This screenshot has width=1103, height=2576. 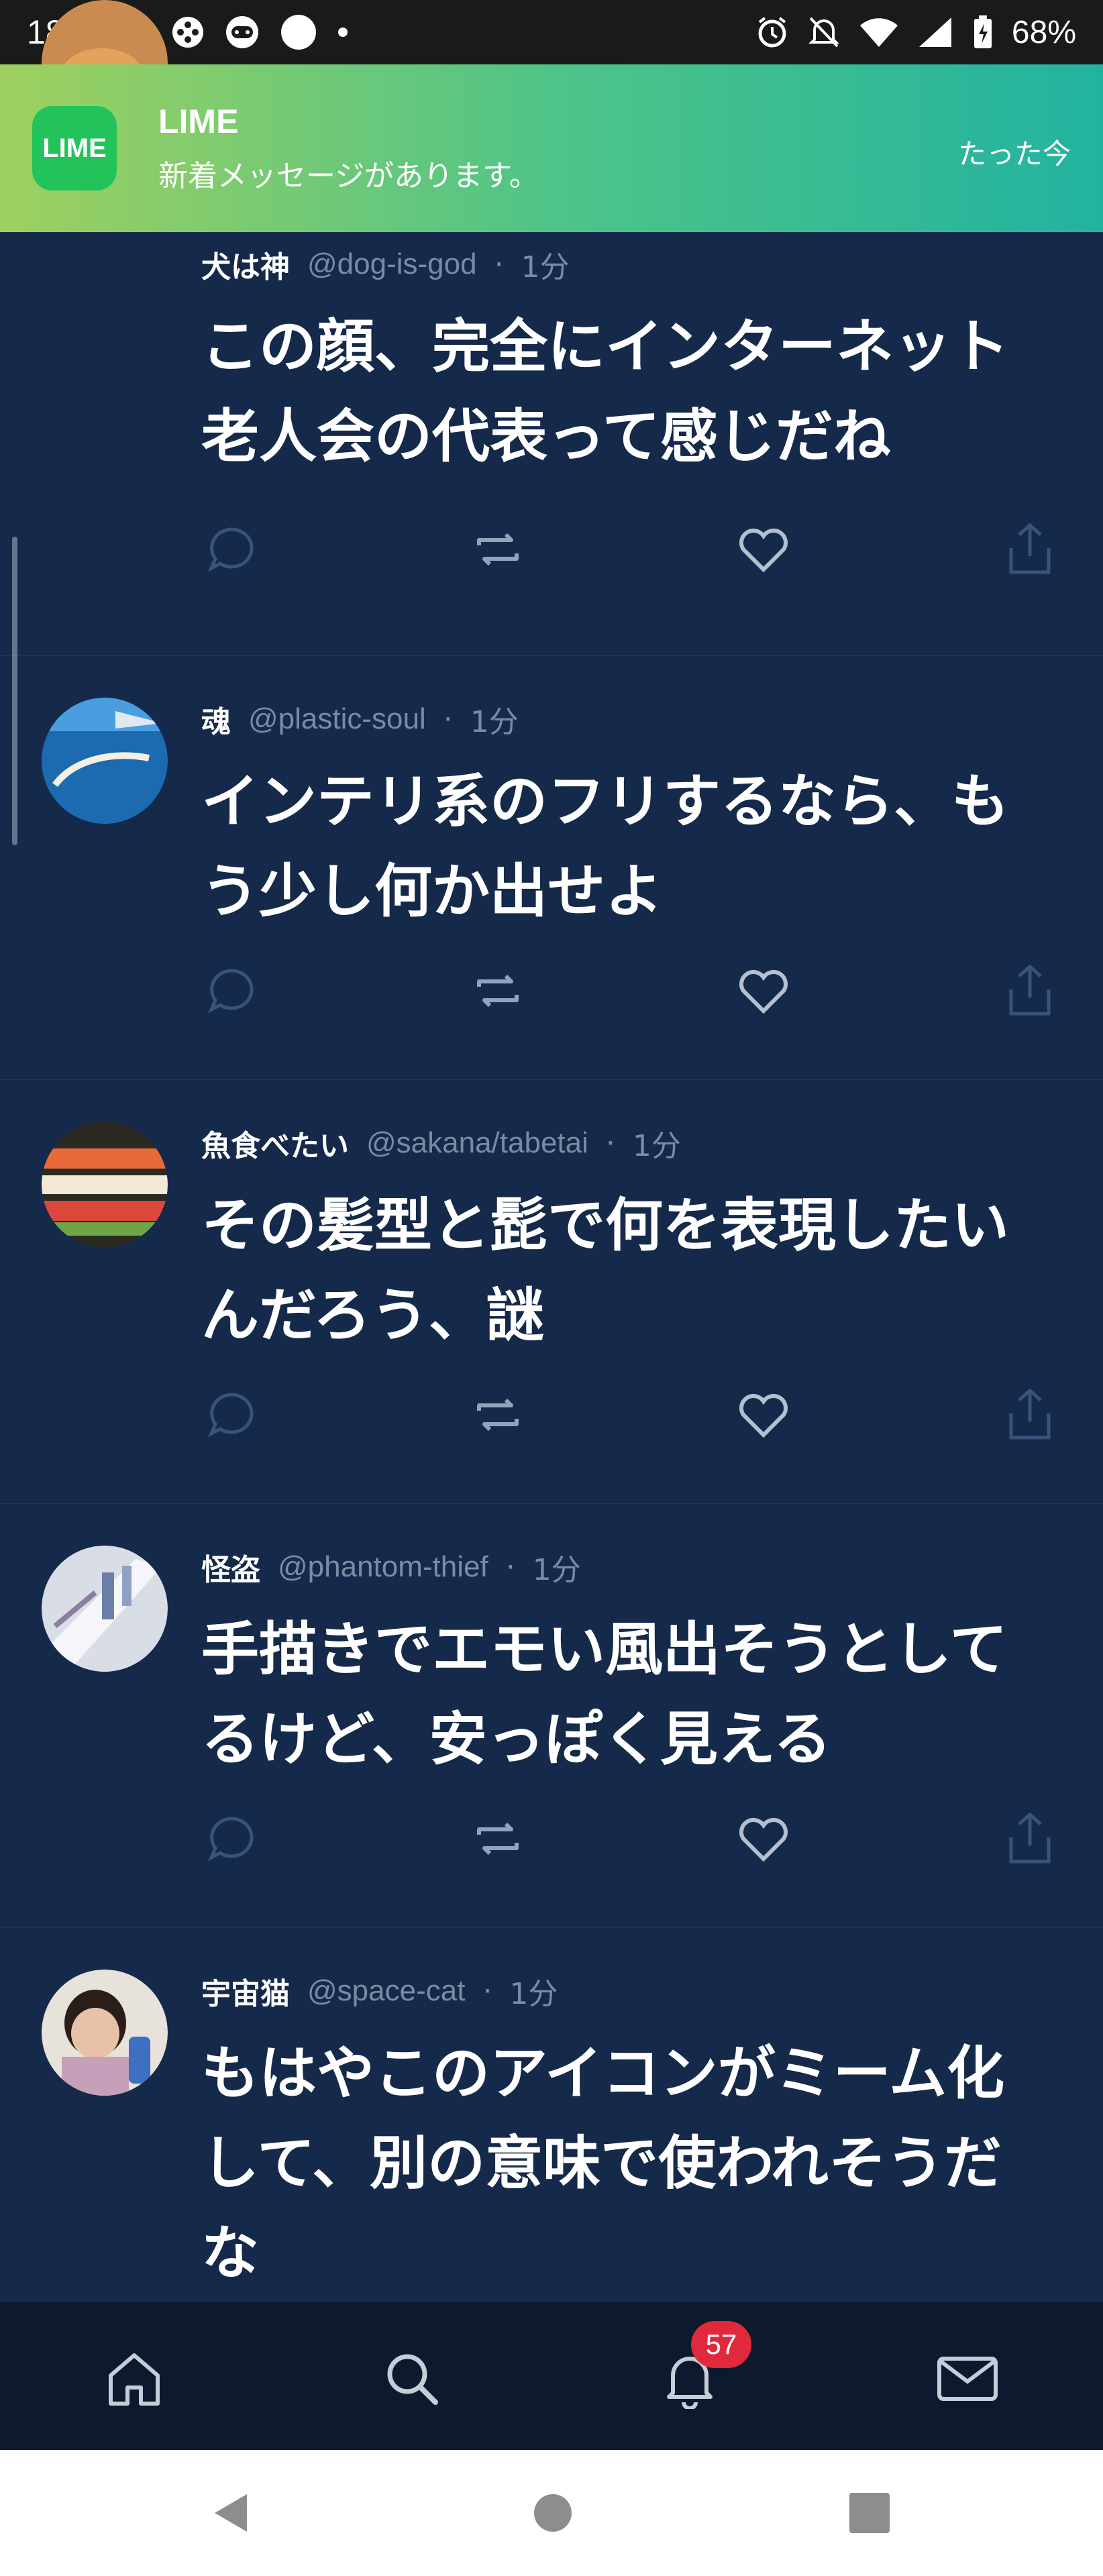 What do you see at coordinates (605, 346) in the screenshot?
I see `post-text-line: この顔、完全にインターネット` at bounding box center [605, 346].